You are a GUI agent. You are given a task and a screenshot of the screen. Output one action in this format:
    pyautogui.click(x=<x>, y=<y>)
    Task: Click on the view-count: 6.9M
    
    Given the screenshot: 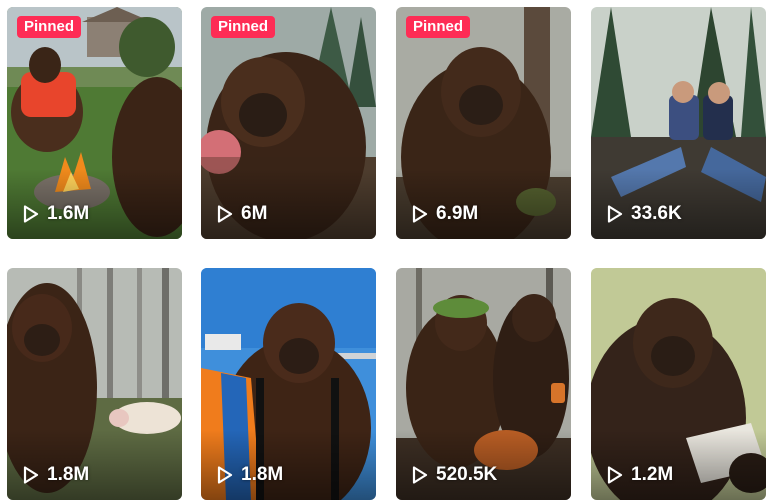 What is the action you would take?
    pyautogui.click(x=445, y=214)
    